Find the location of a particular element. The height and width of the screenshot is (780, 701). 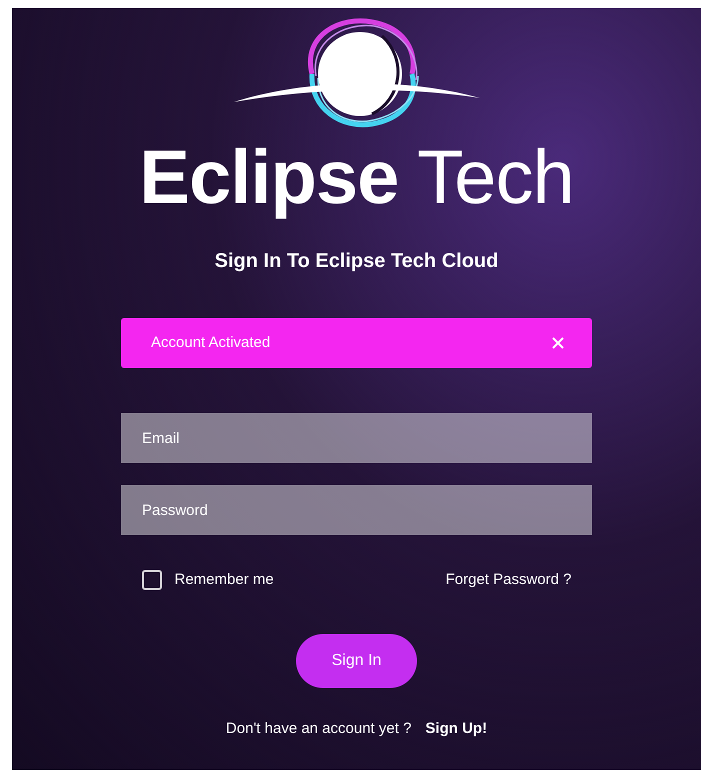

sign-in-button: Sign In is located at coordinates (356, 661).